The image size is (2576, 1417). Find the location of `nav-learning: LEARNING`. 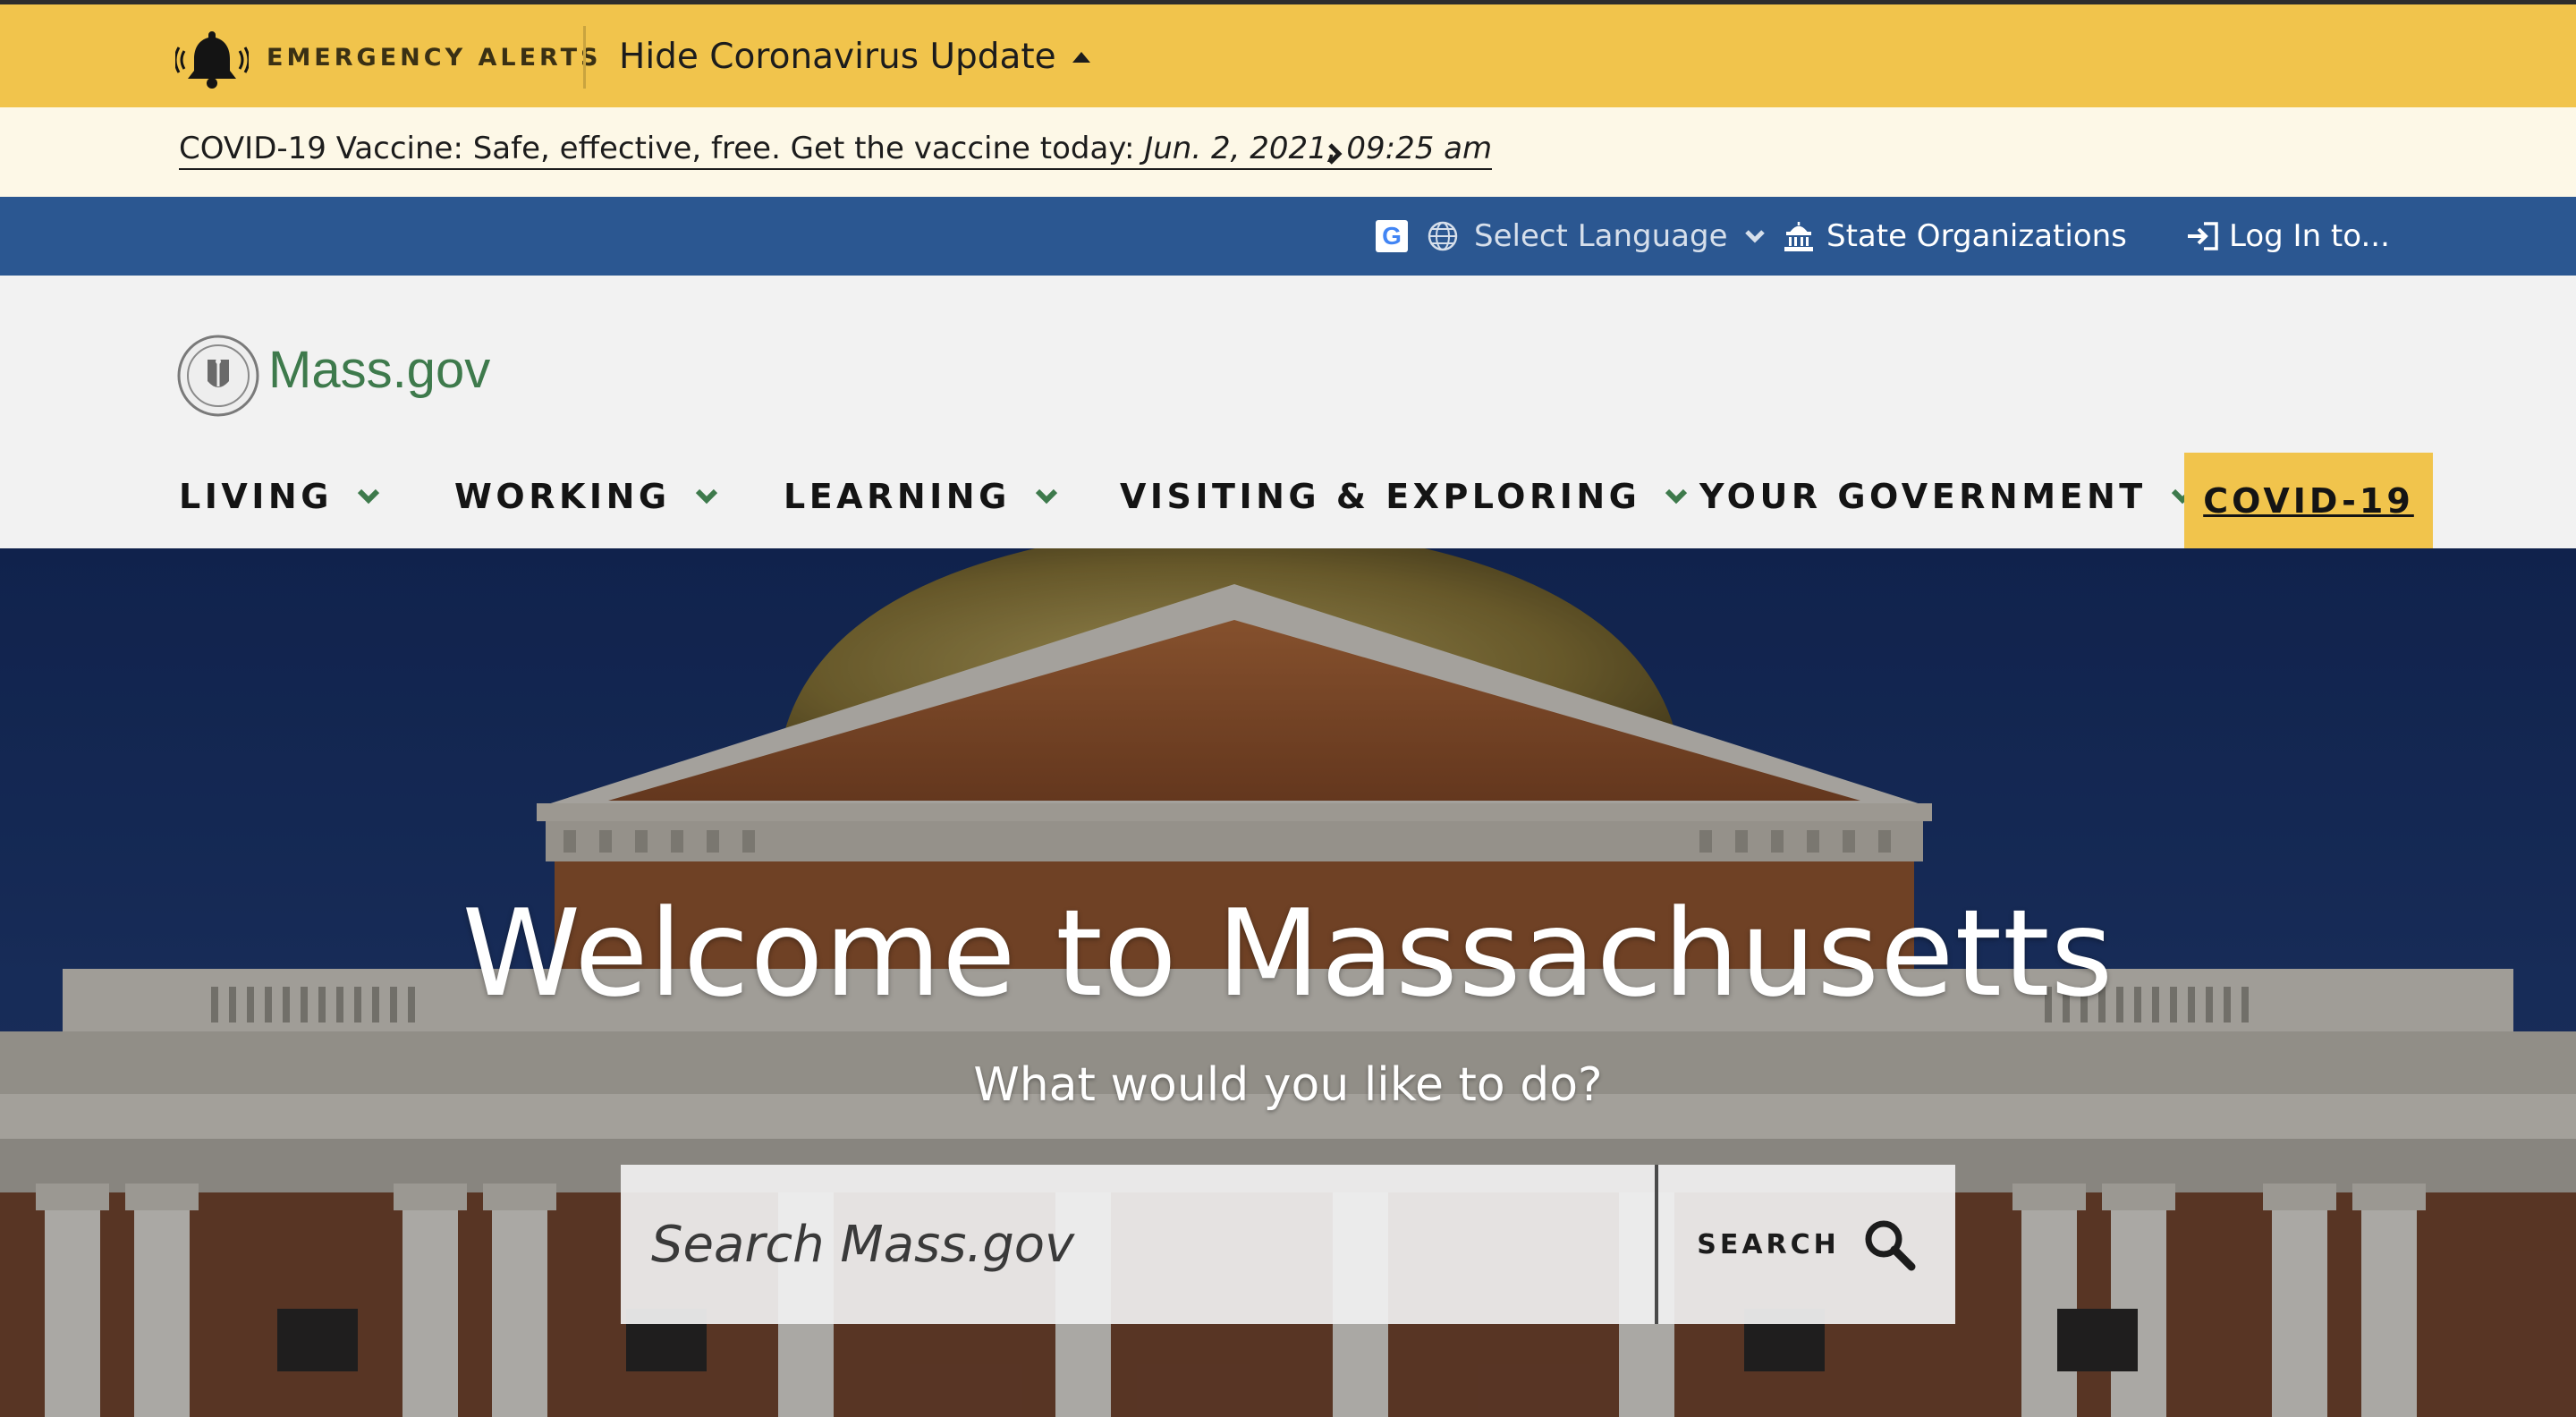

nav-learning: LEARNING is located at coordinates (921, 496).